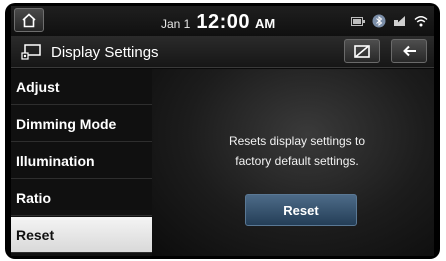  I want to click on bluetooth-icon, so click(379, 21).